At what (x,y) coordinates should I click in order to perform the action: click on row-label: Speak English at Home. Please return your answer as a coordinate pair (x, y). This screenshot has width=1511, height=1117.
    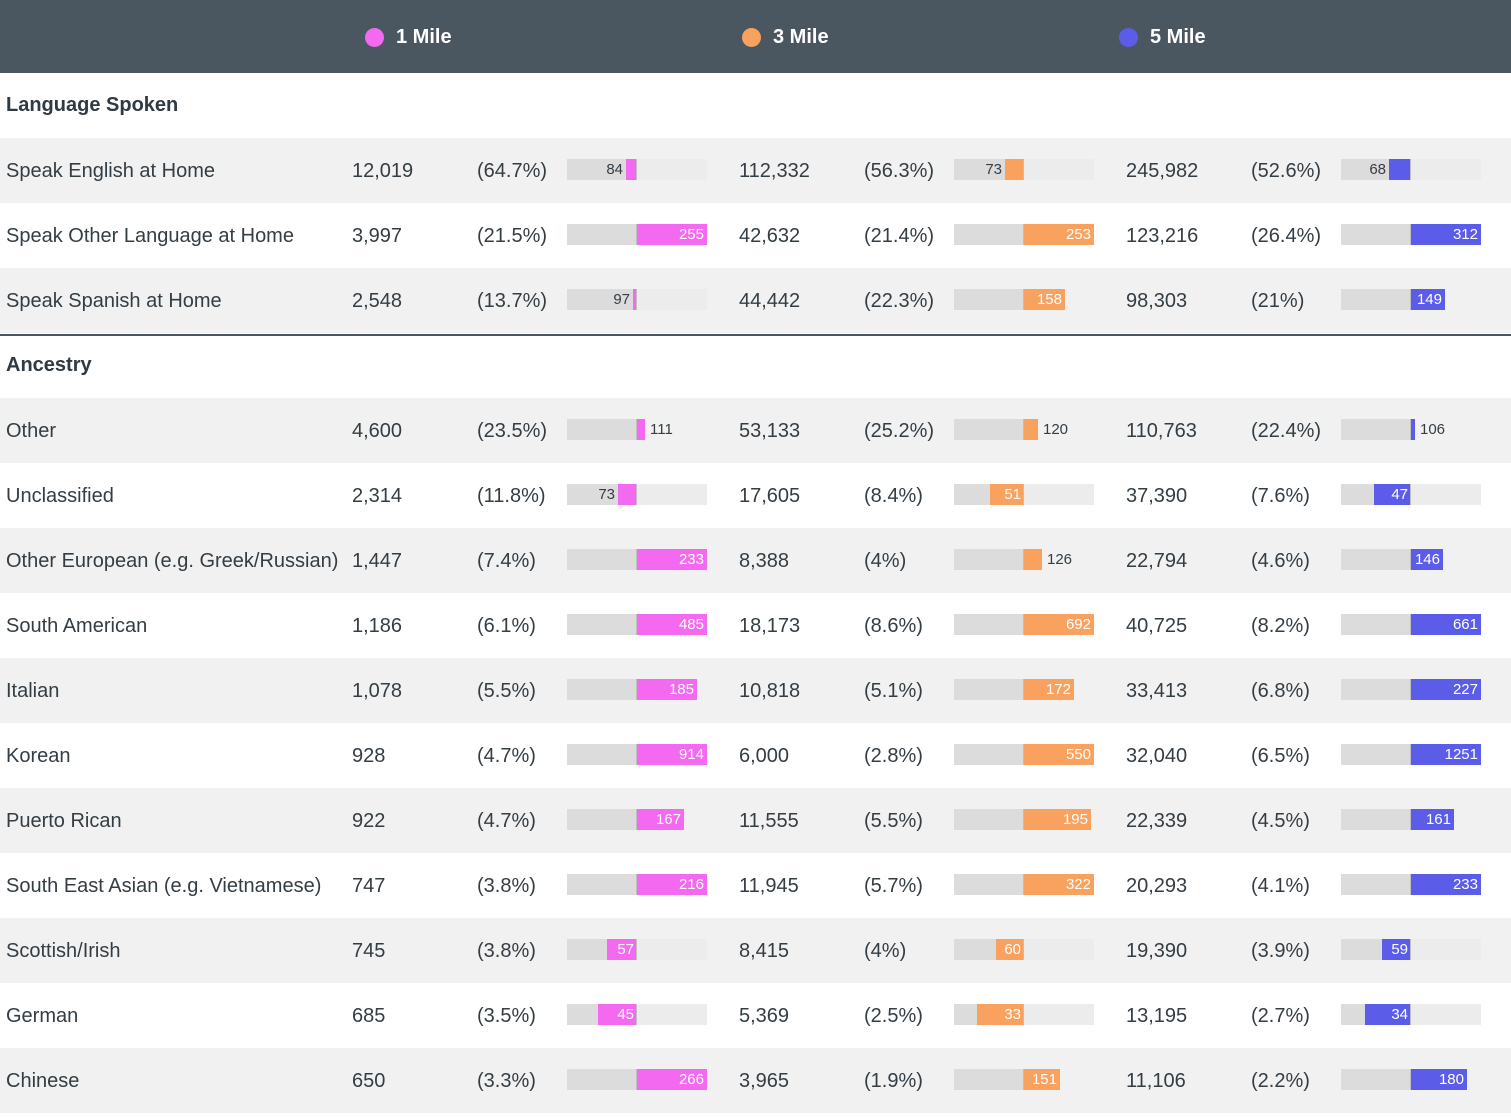
    Looking at the image, I should click on (111, 171).